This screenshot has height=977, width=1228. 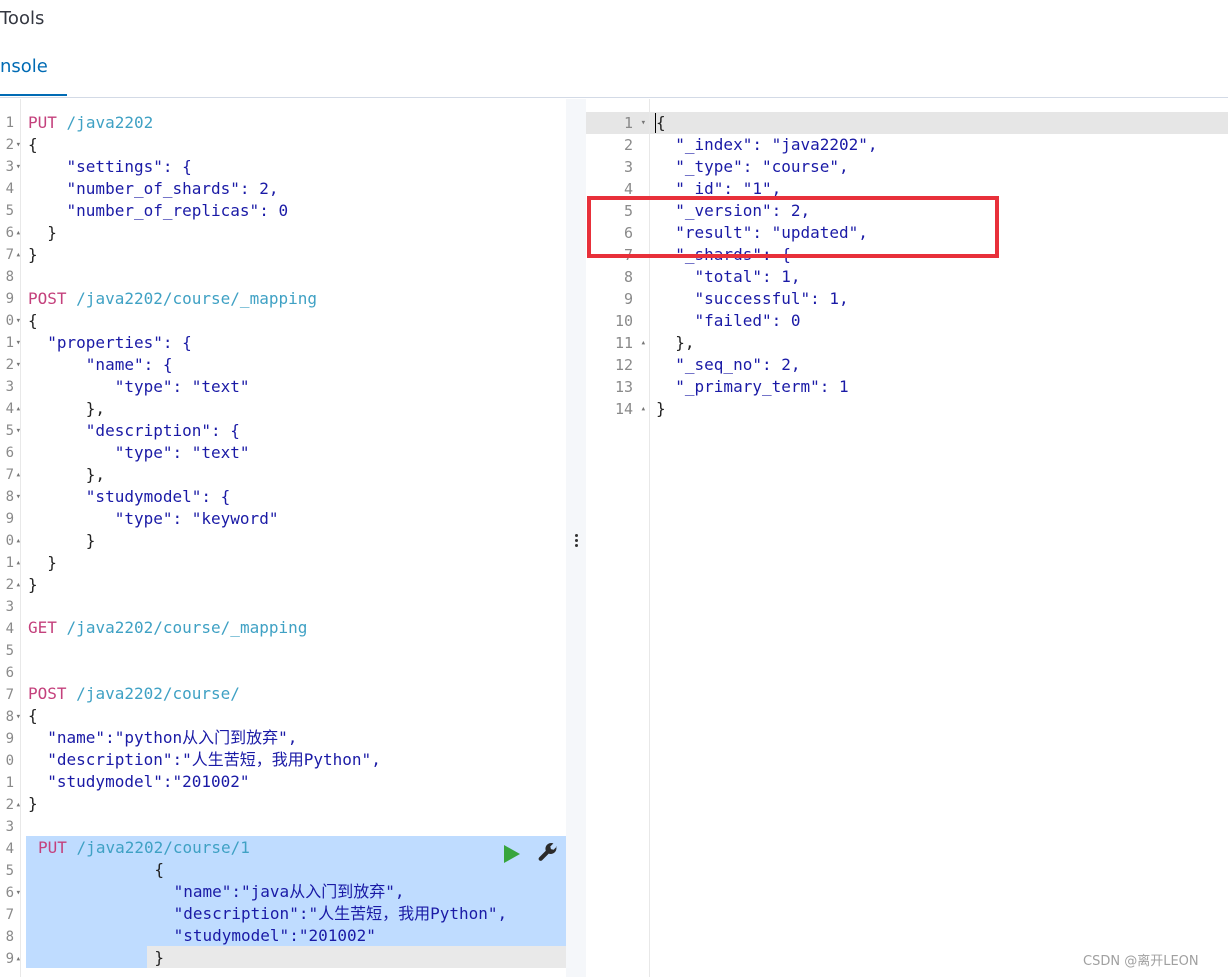 I want to click on line-number-text: 0, so click(x=9, y=321).